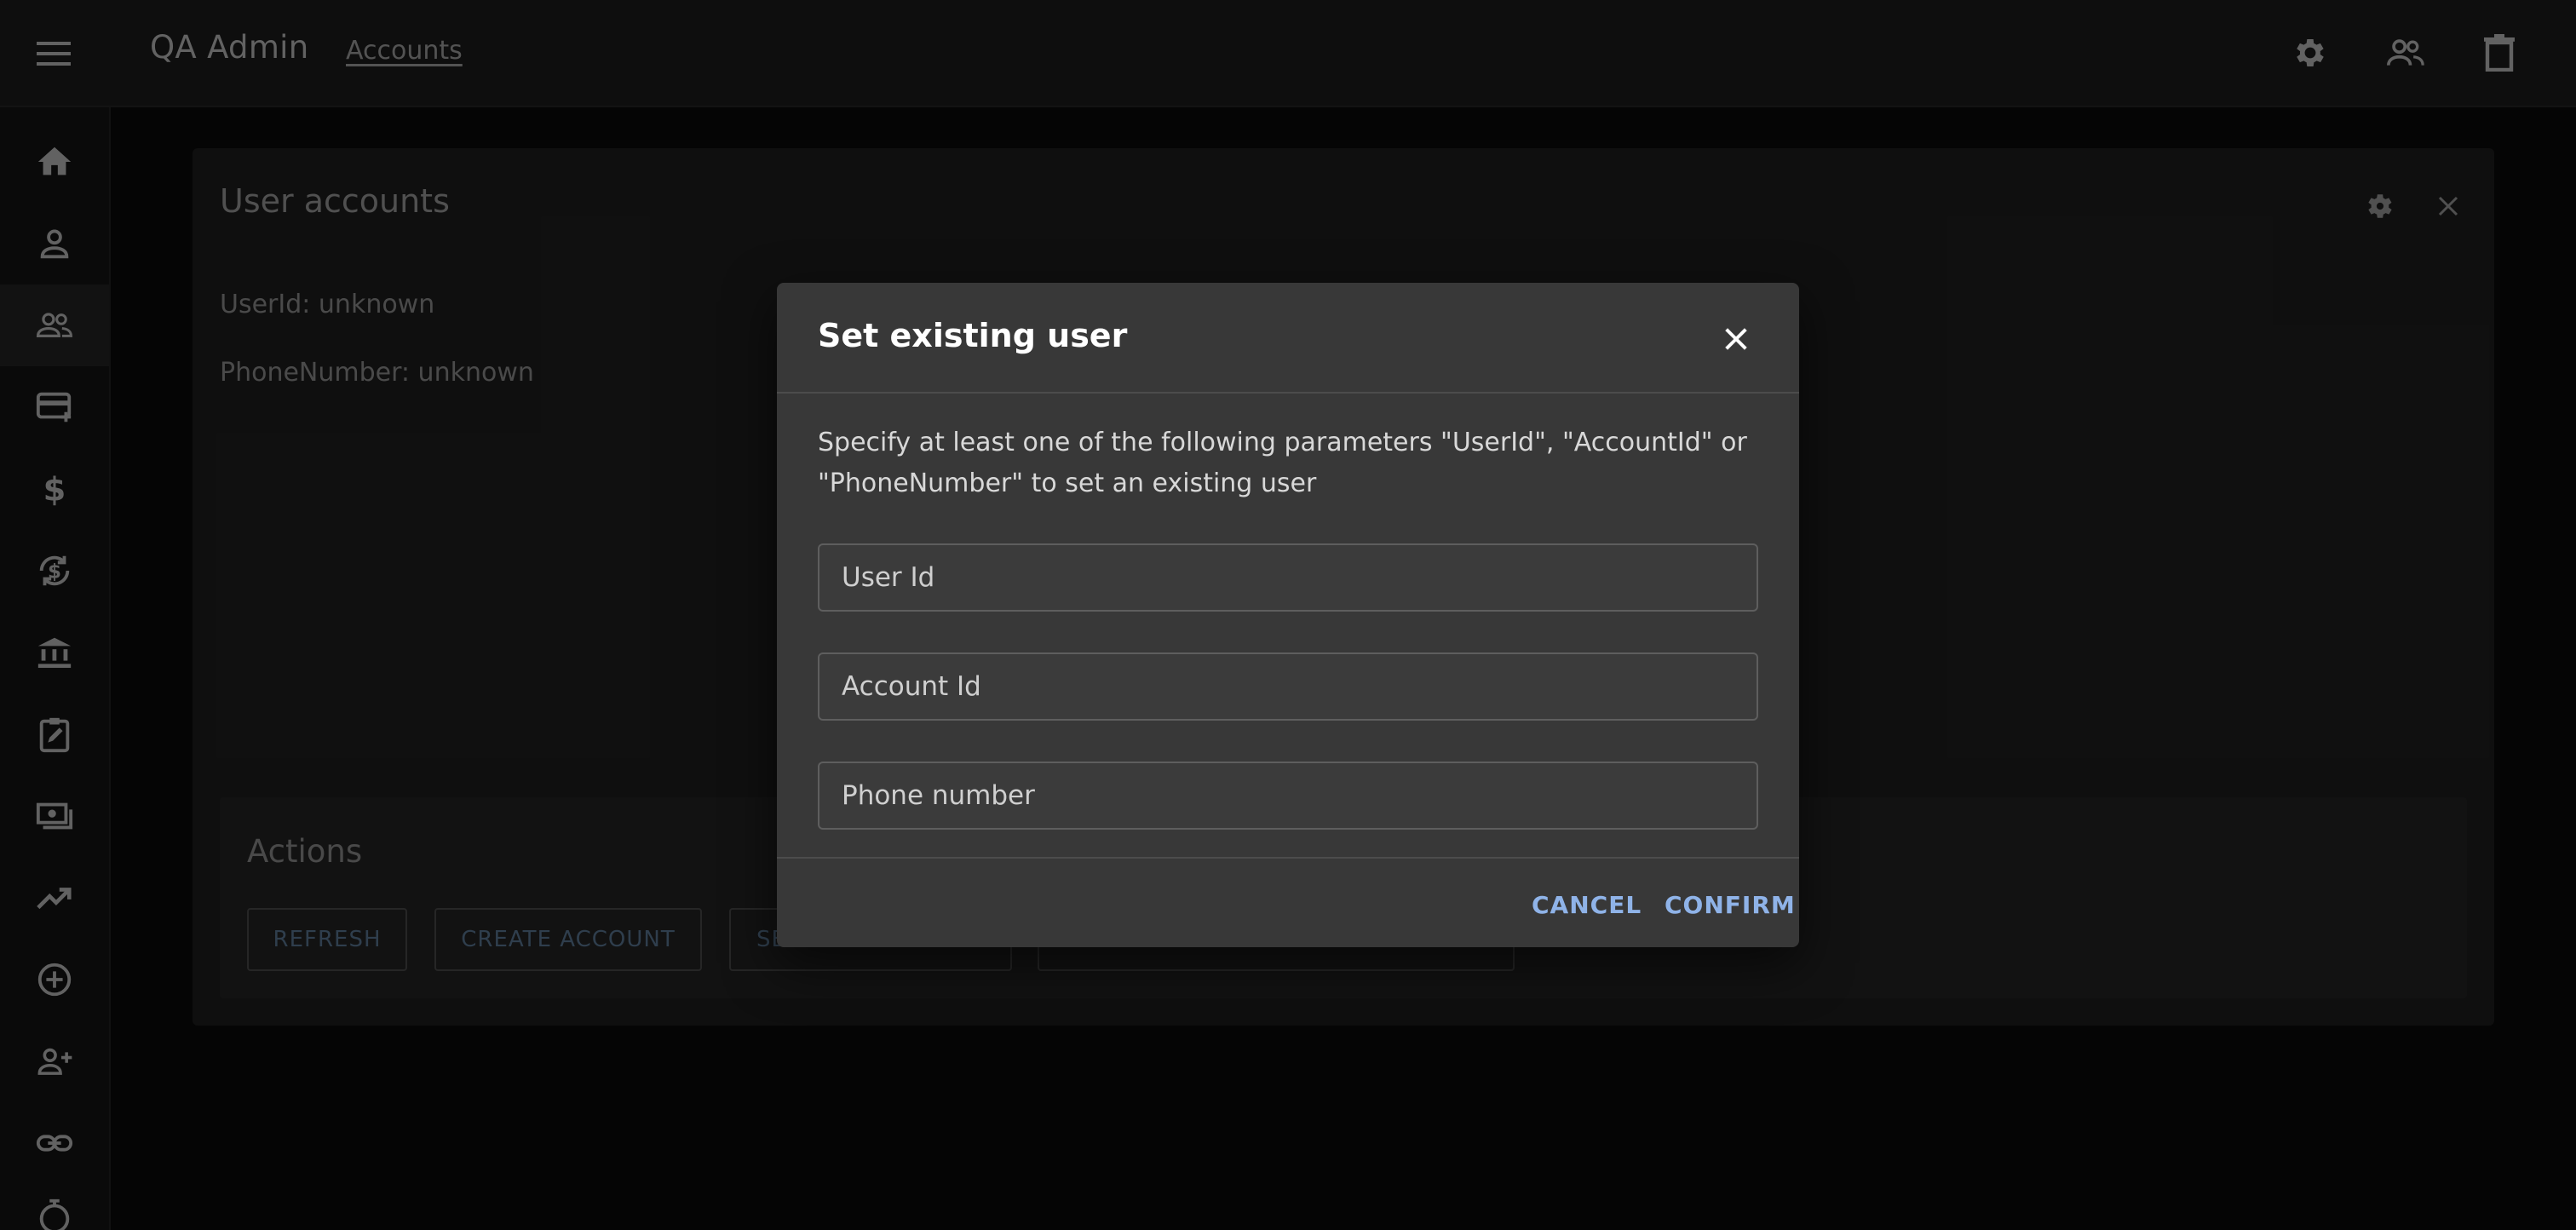  I want to click on dialog-footer: CANCEL CONFIRM, so click(1288, 902).